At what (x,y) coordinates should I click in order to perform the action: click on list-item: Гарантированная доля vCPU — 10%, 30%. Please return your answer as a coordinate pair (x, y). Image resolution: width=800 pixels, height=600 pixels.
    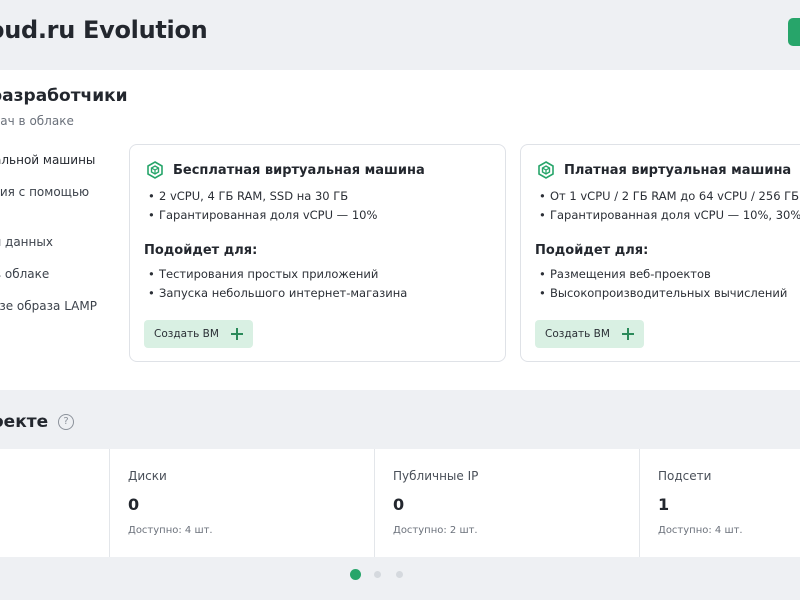
    Looking at the image, I should click on (669, 215).